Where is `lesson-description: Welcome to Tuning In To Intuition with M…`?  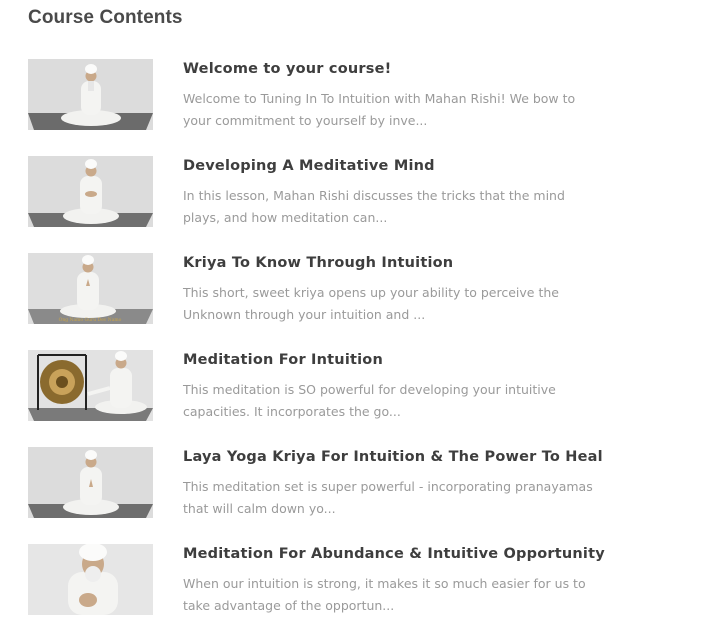
lesson-description: Welcome to Tuning In To Intuition with M… is located at coordinates (379, 109).